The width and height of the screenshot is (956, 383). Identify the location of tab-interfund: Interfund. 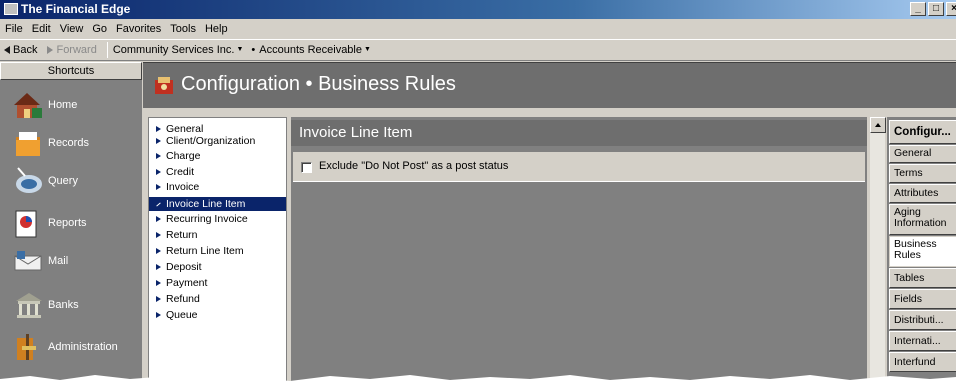
(922, 362).